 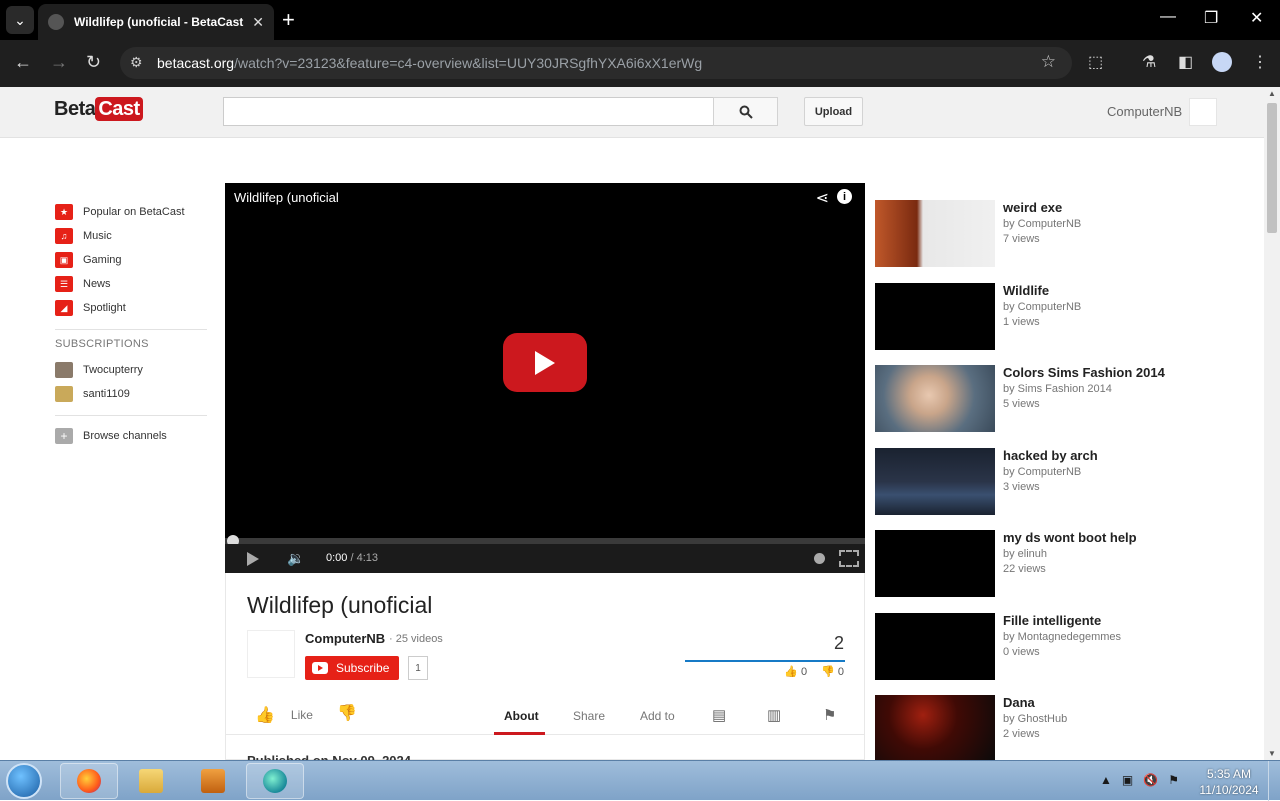 I want to click on start-button, so click(x=24, y=781).